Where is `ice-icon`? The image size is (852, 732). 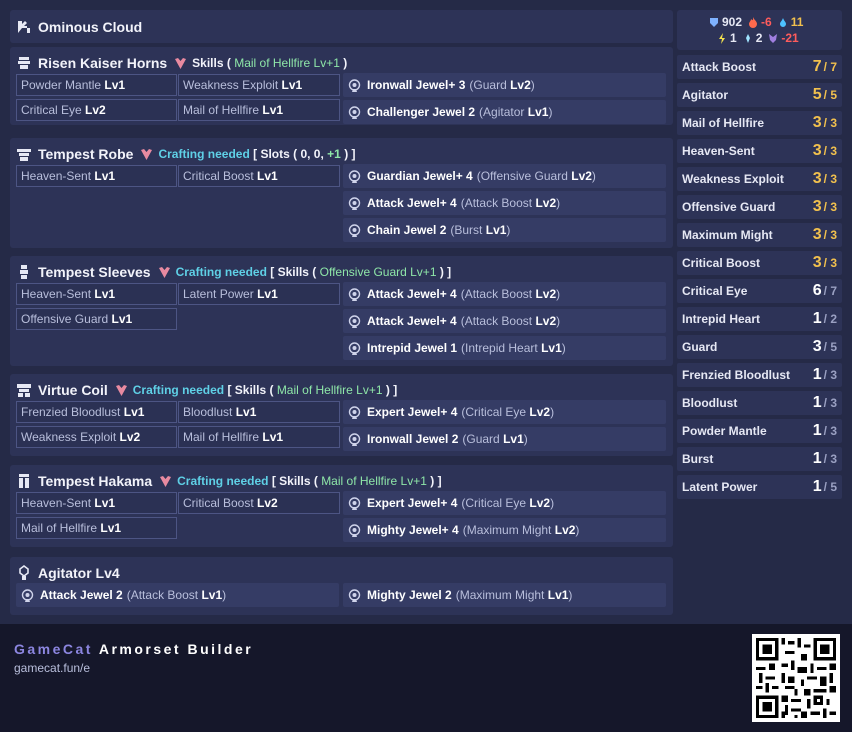 ice-icon is located at coordinates (748, 38).